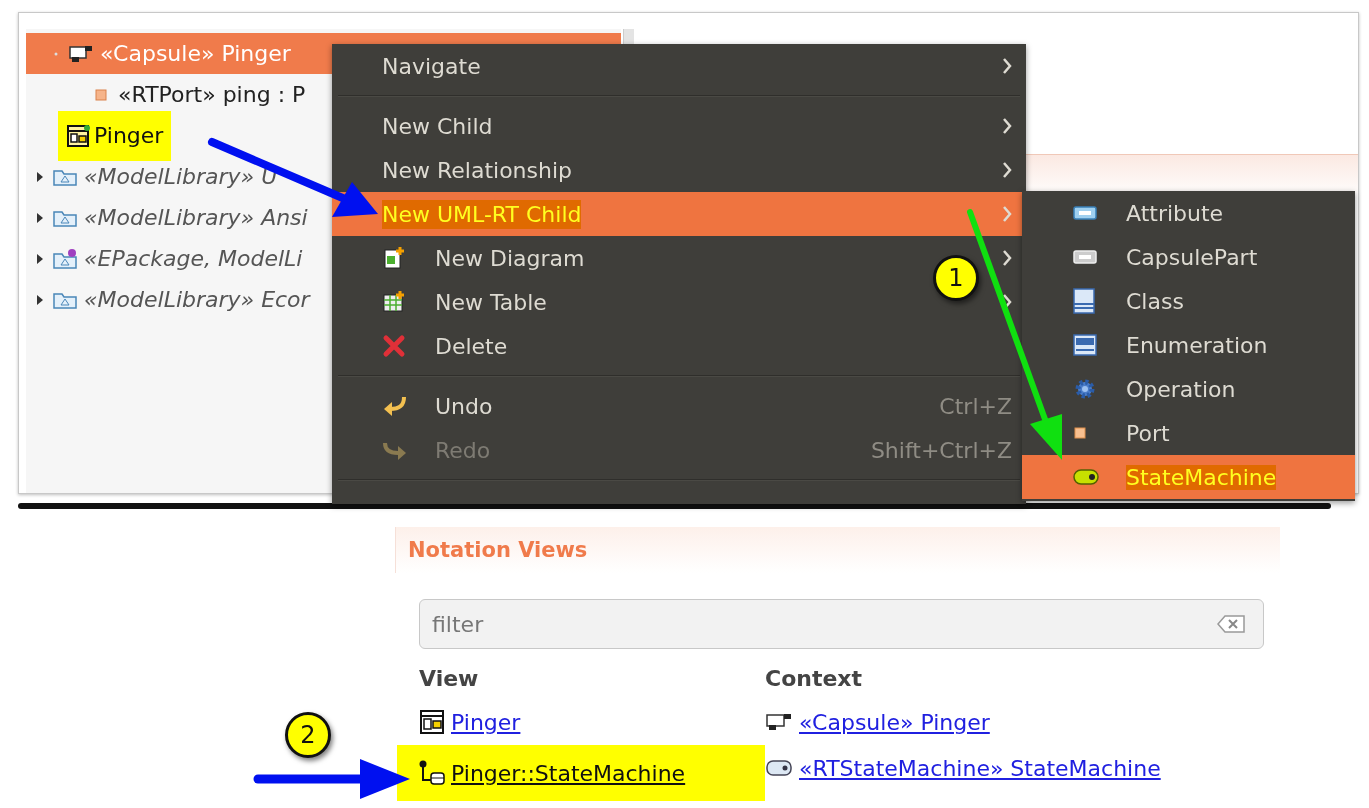 The image size is (1369, 808). Describe the element at coordinates (837, 550) in the screenshot. I see `panel-title: Notation Views` at that location.